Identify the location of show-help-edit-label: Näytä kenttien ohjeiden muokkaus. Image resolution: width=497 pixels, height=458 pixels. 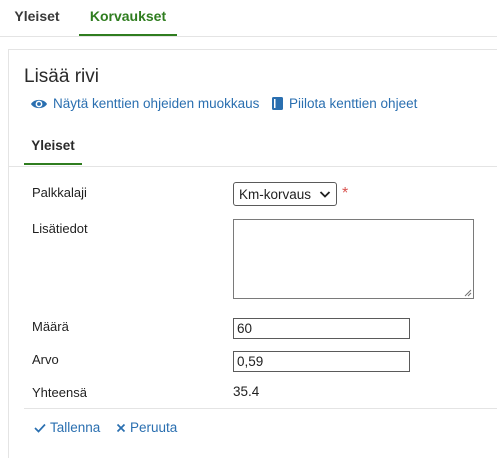
(156, 103).